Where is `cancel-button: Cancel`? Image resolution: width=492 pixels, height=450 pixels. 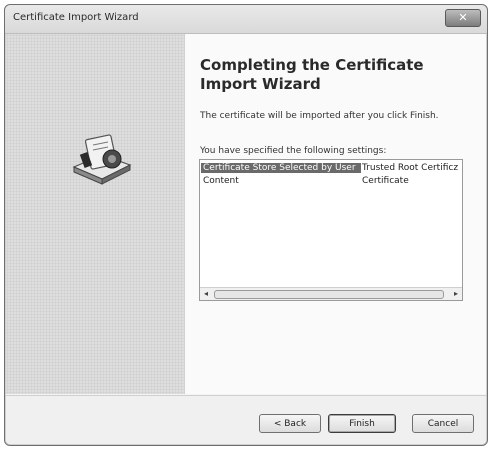
cancel-button: Cancel is located at coordinates (443, 423).